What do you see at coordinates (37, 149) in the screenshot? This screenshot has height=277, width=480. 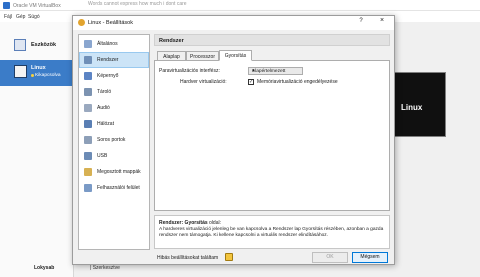 I see `vm-list-panel: Eszközök Linux Kikapcsolva` at bounding box center [37, 149].